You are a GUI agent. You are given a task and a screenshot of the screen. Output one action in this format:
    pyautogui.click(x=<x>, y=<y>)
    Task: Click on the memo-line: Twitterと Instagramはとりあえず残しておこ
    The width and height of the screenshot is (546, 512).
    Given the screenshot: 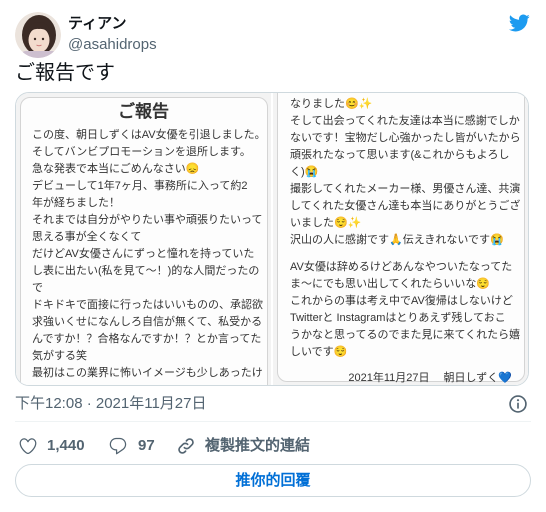 What is the action you would take?
    pyautogui.click(x=398, y=318)
    